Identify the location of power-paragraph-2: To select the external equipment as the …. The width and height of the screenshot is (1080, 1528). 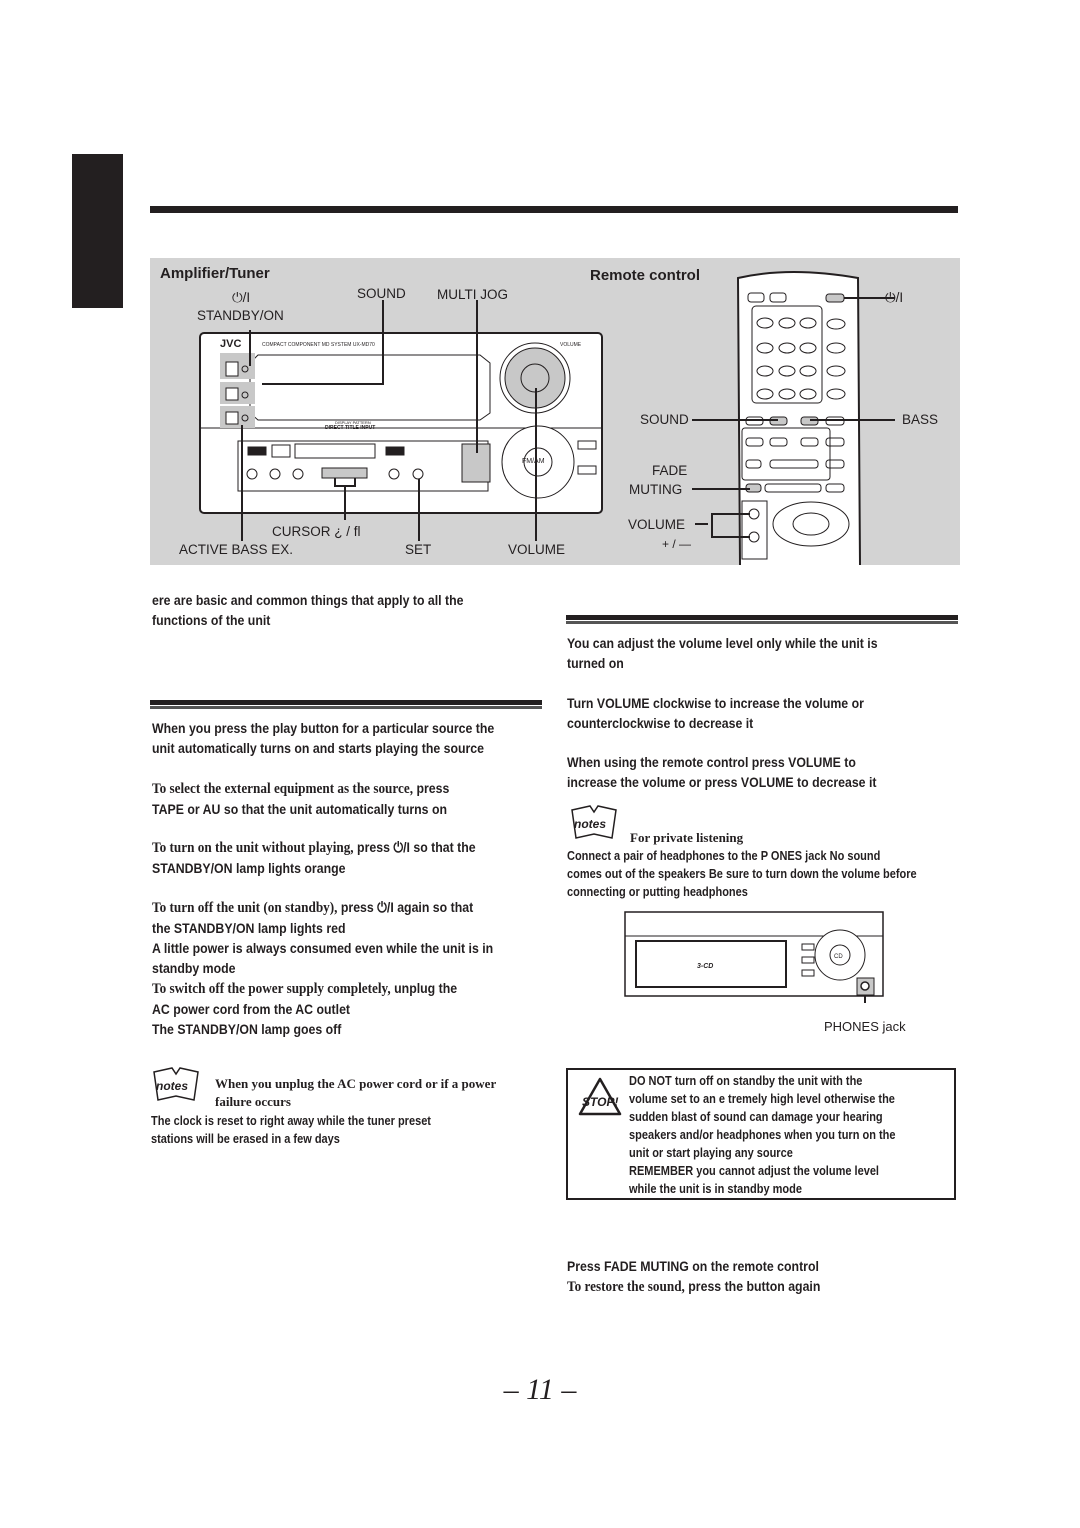
(301, 798).